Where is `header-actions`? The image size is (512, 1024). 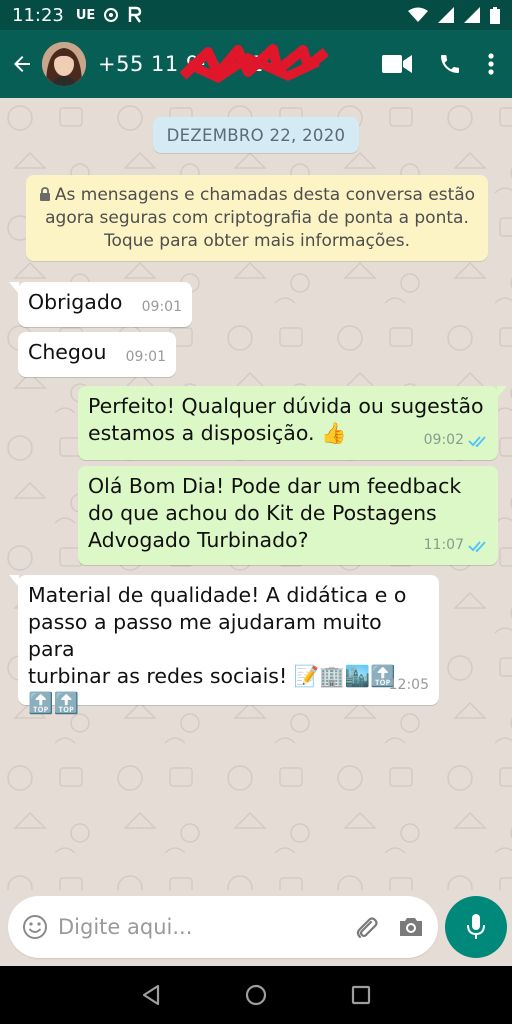 header-actions is located at coordinates (447, 64).